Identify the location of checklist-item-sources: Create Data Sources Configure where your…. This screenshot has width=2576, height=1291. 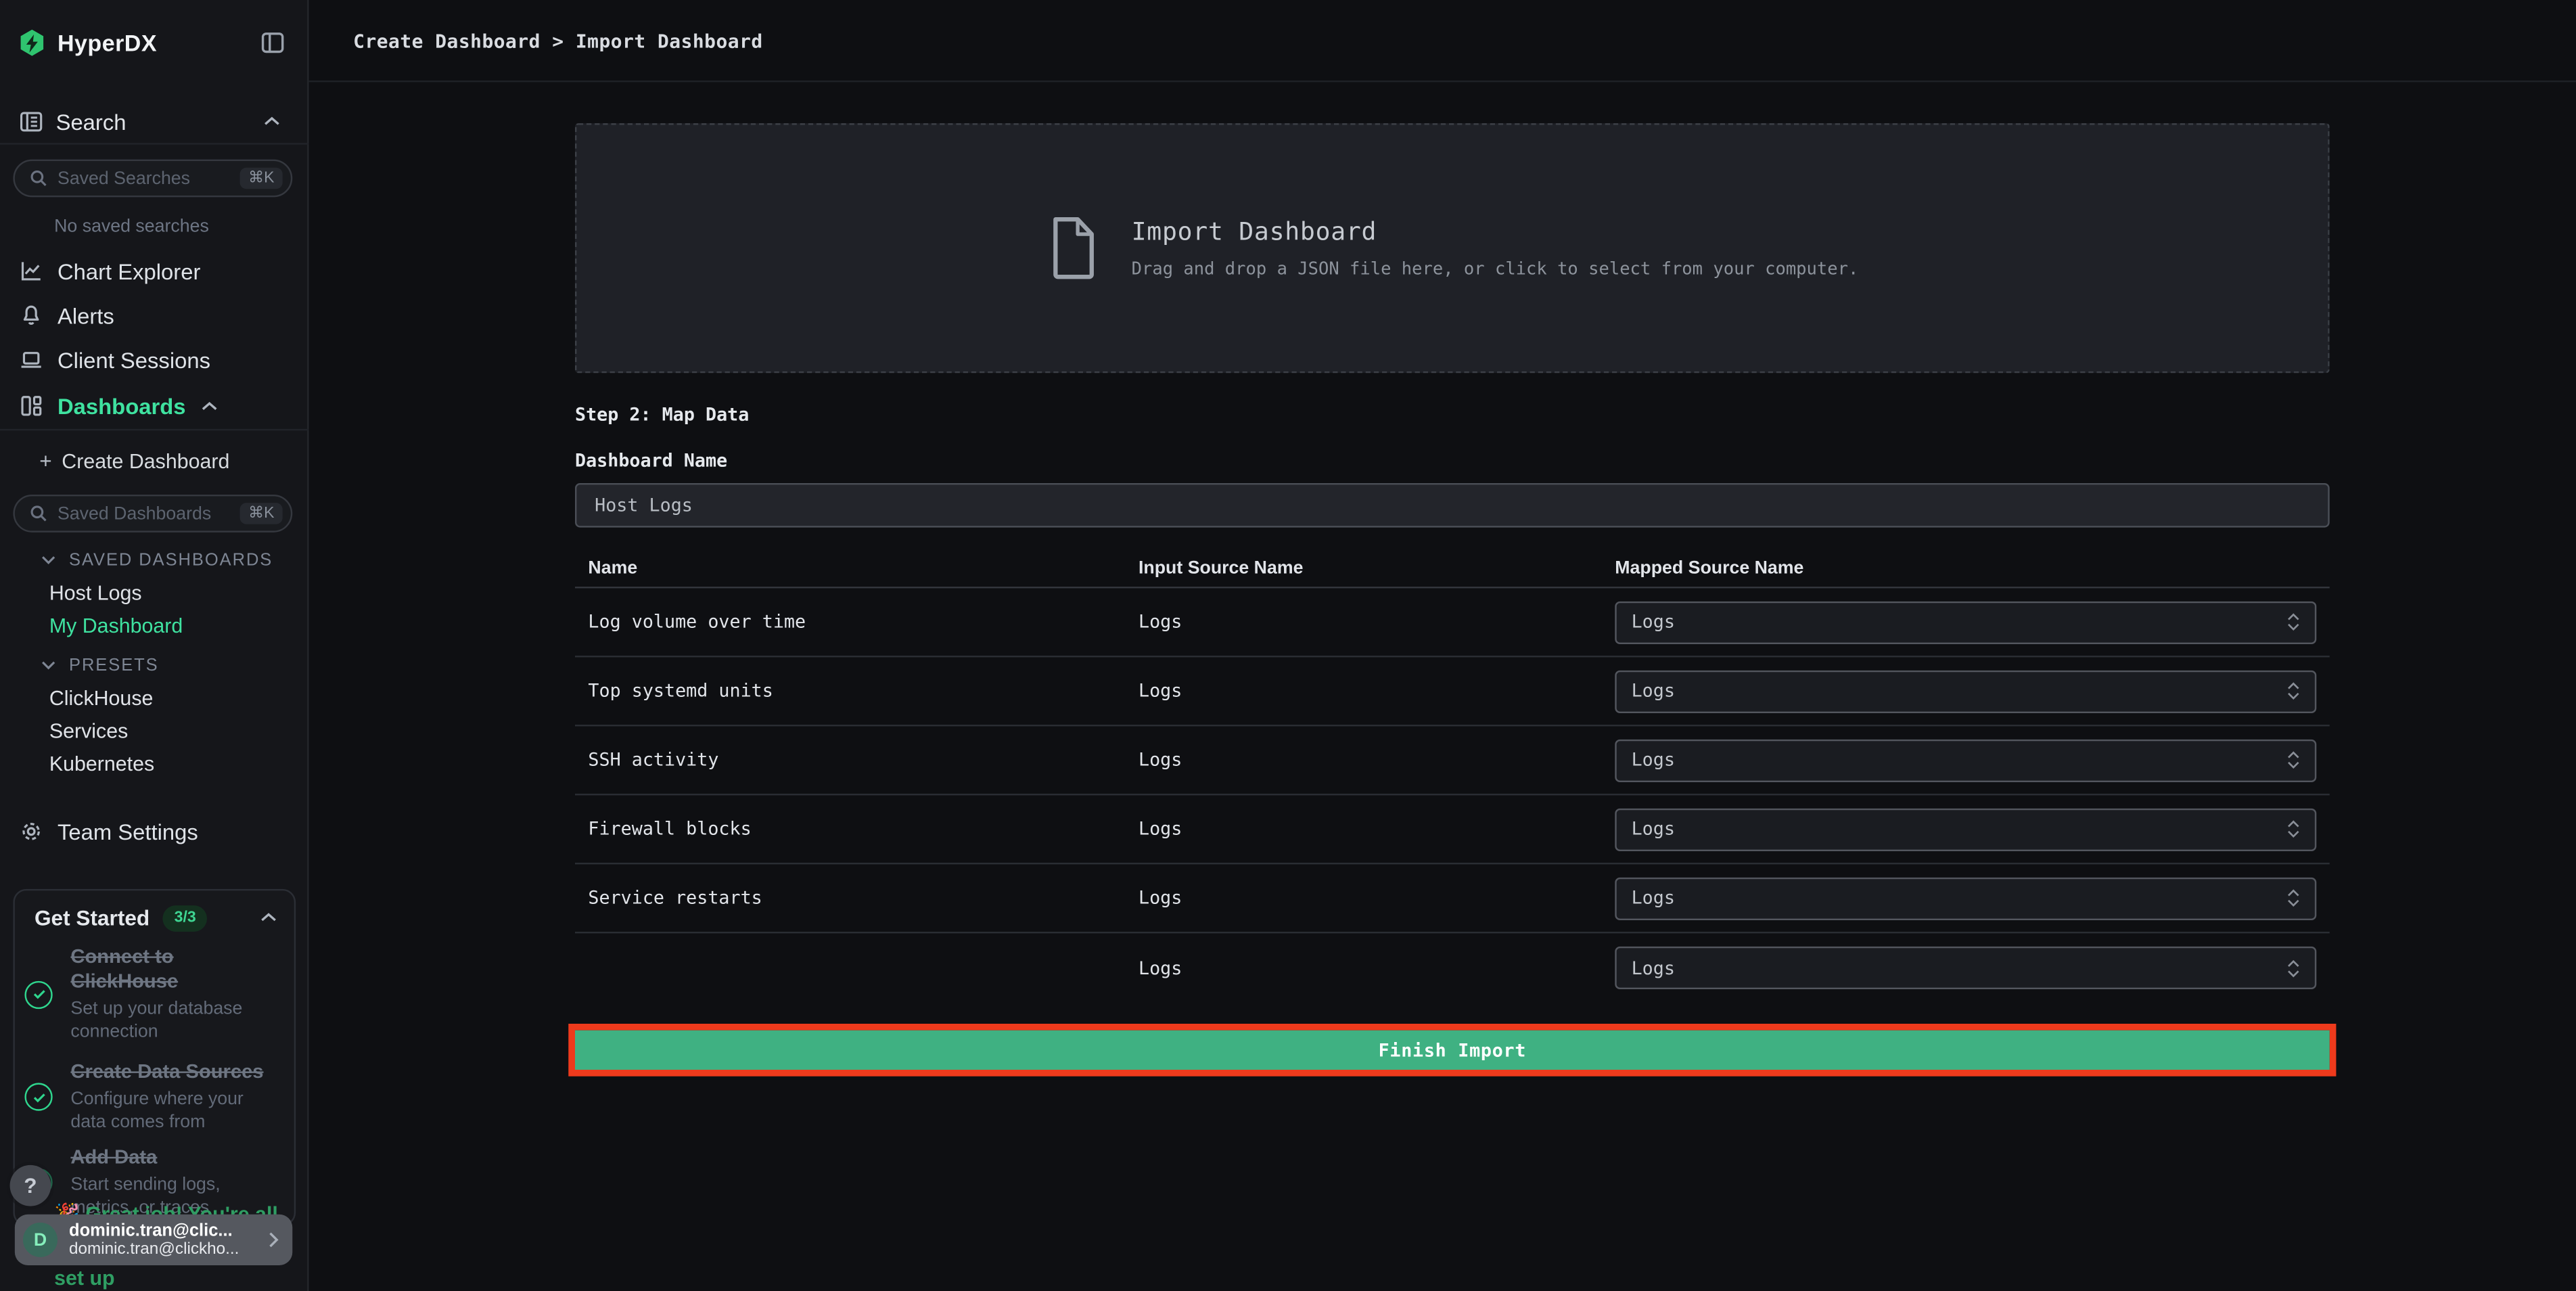
(154, 1096).